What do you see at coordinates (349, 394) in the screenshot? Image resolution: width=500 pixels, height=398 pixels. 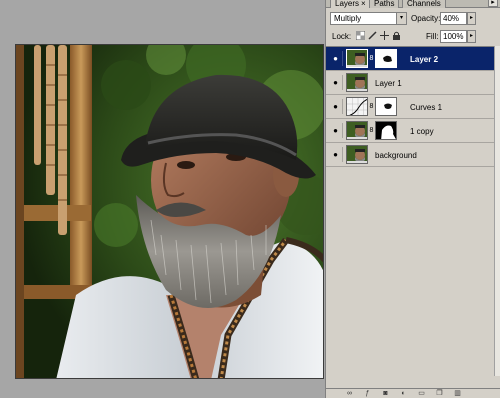 I see `link-icon: ∞` at bounding box center [349, 394].